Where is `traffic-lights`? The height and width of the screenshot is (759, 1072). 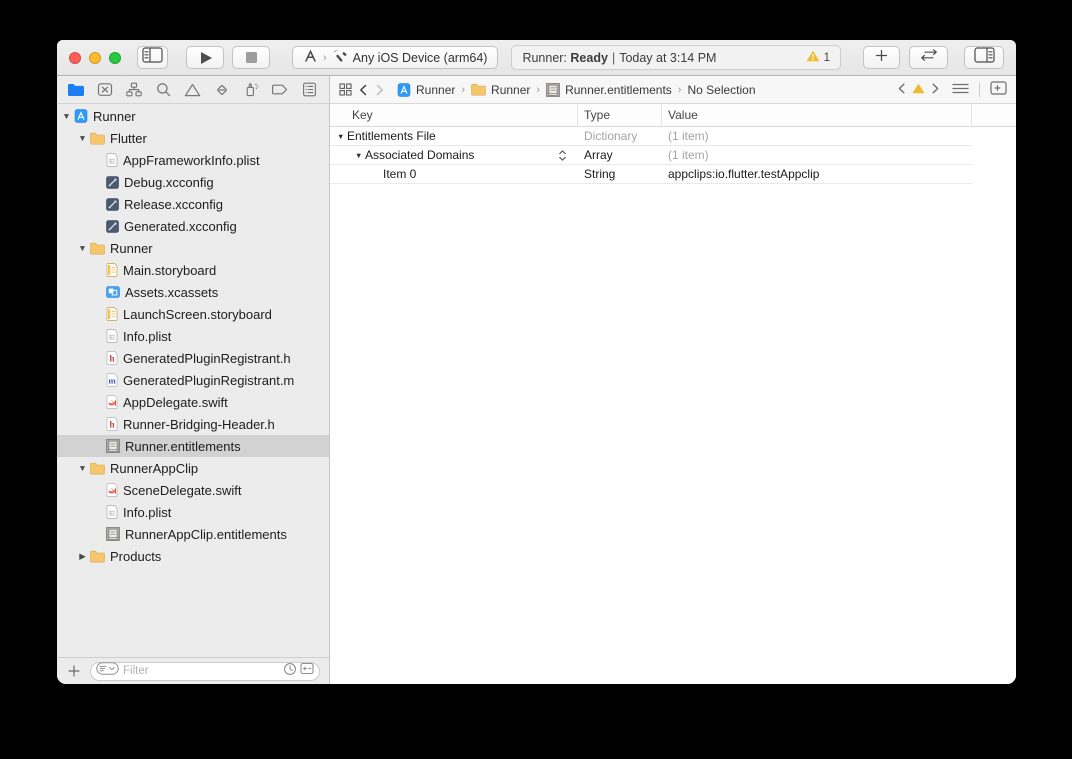 traffic-lights is located at coordinates (95, 57).